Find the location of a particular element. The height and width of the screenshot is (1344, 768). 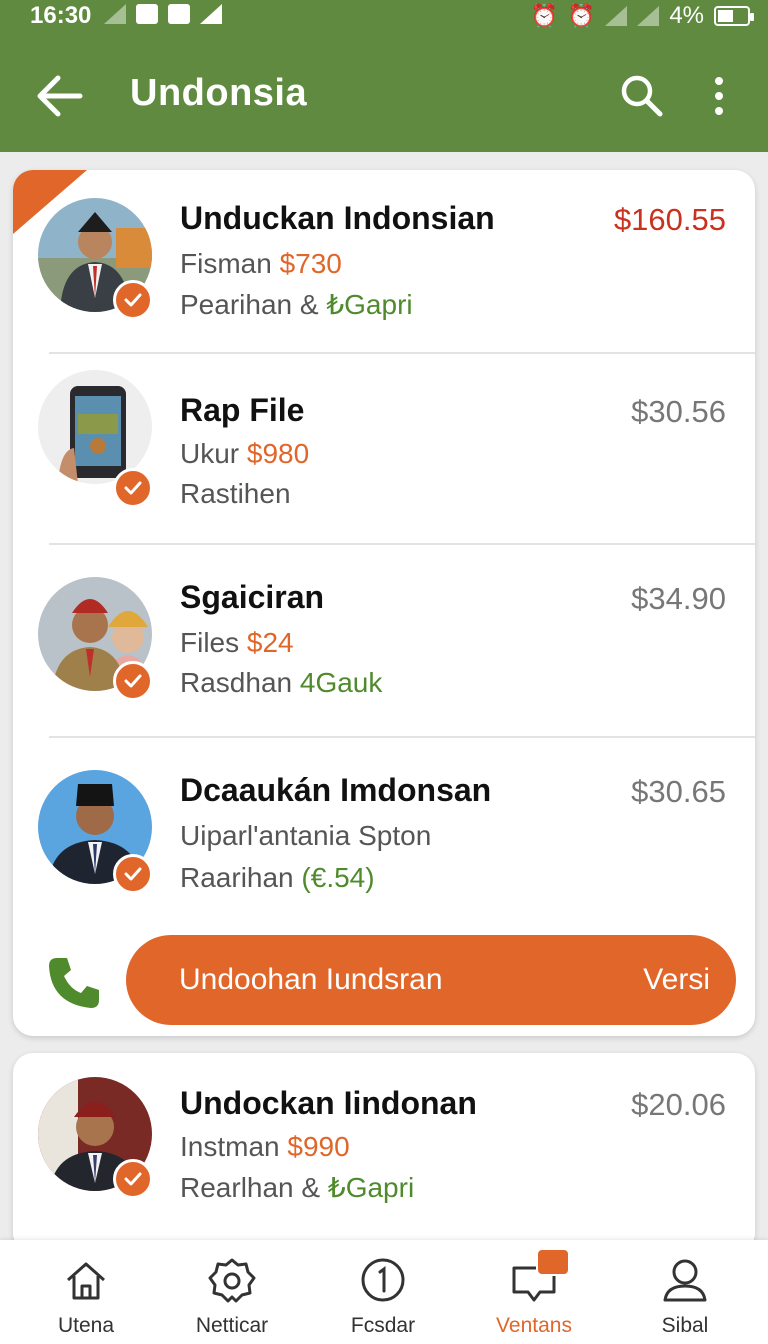

gear-icon is located at coordinates (232, 1280).